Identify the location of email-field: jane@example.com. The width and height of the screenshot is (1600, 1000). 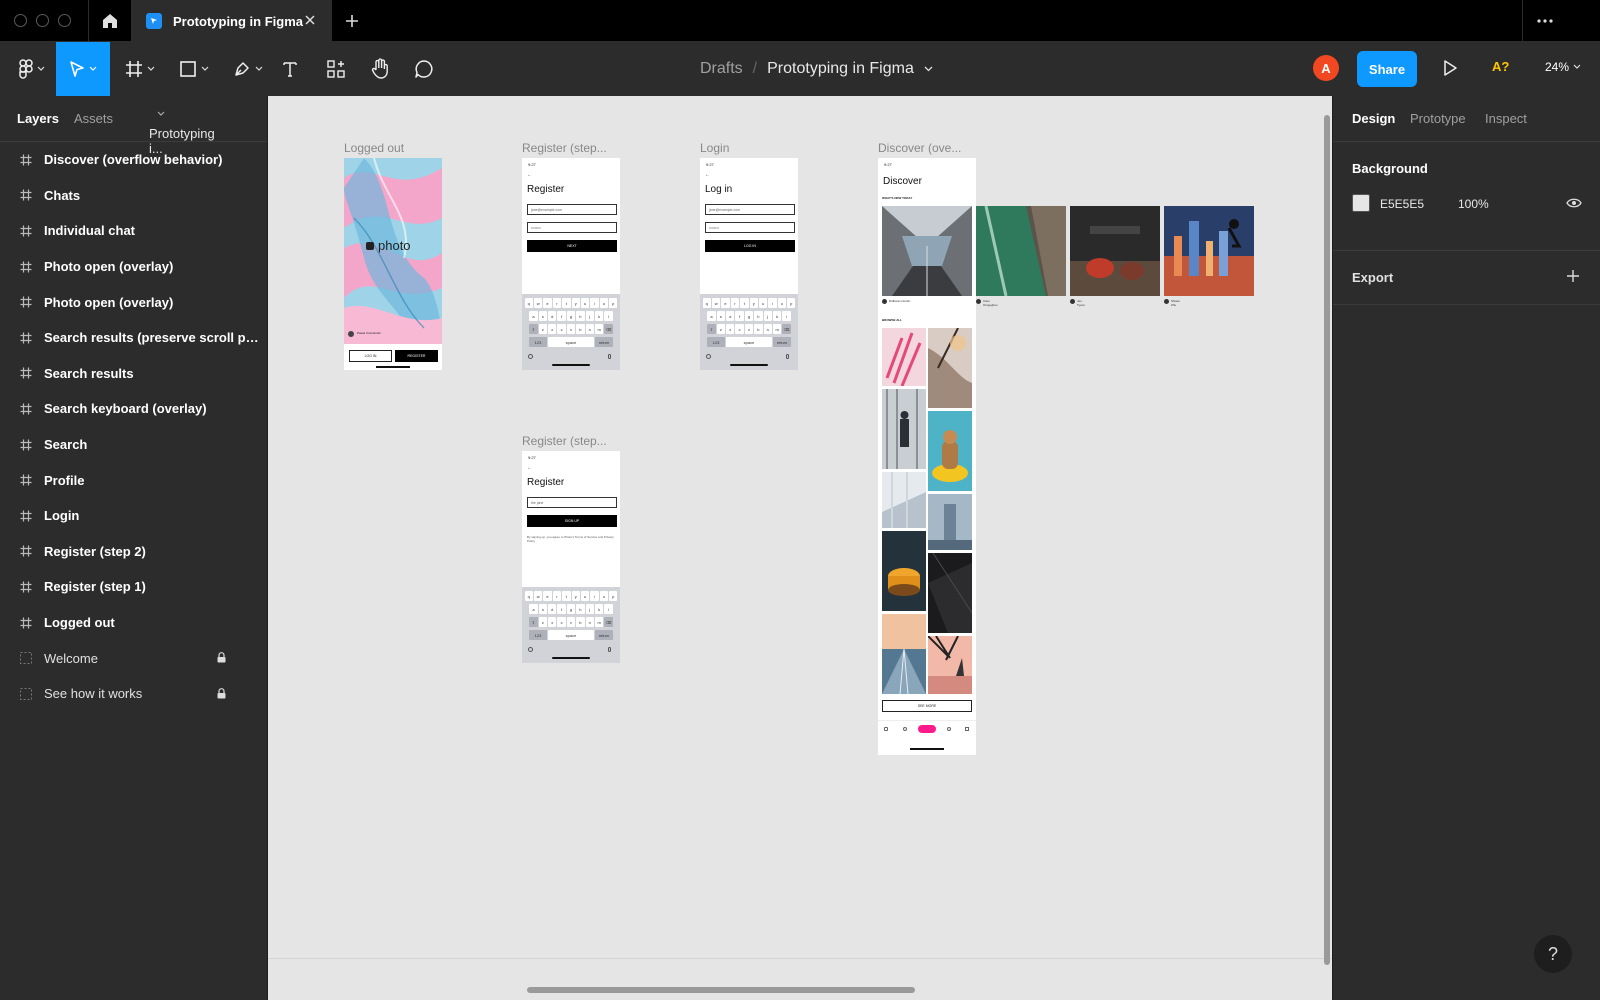
(572, 209).